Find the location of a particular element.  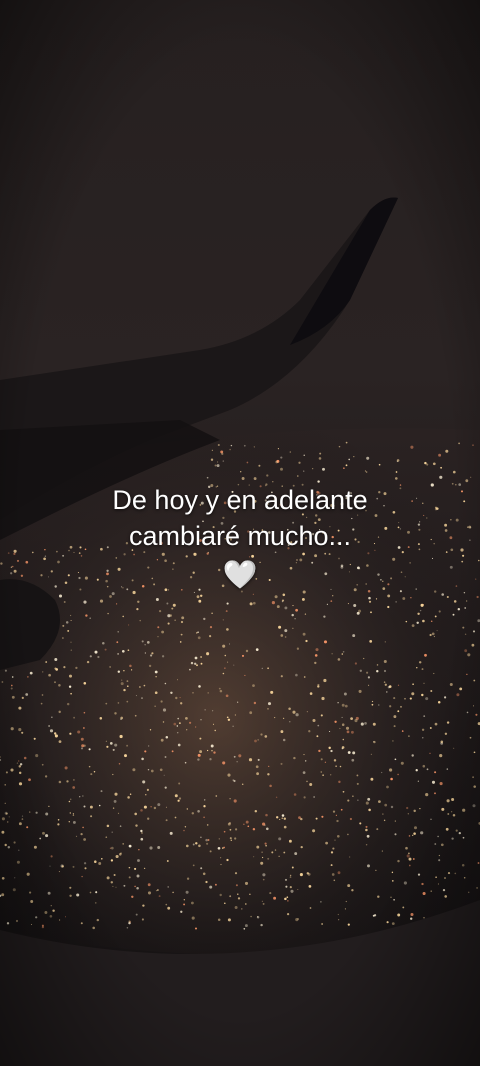

caption: De hoy y en adelante cambiaré mucho... 🤍 is located at coordinates (240, 538).